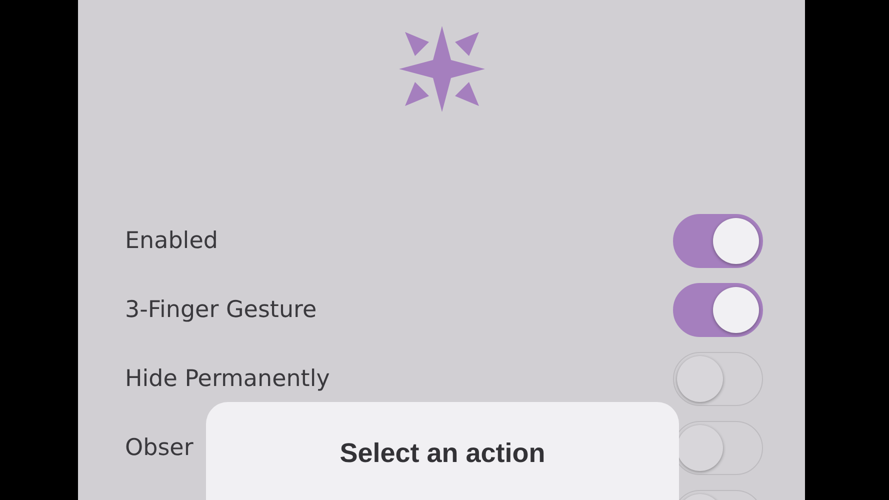 This screenshot has width=889, height=500. What do you see at coordinates (443, 454) in the screenshot?
I see `sheet-title: Select an action` at bounding box center [443, 454].